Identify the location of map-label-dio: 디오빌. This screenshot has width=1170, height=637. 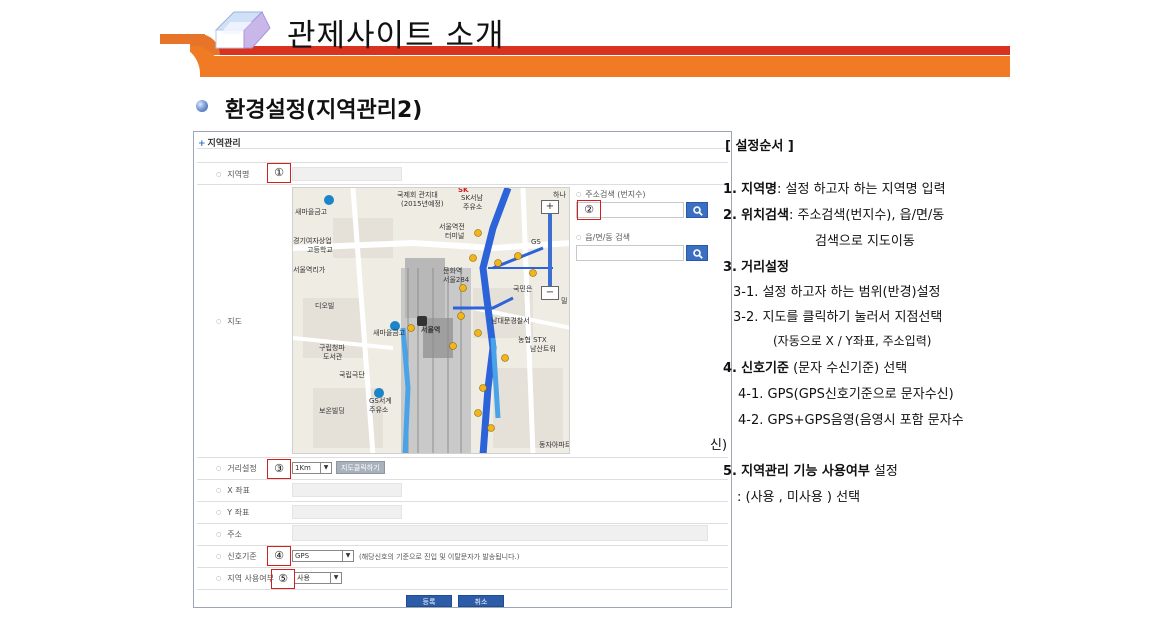
(325, 306).